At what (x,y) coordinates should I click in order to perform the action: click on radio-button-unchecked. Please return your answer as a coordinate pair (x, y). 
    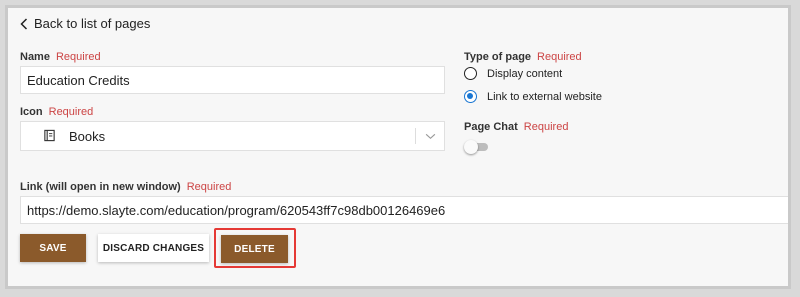
    Looking at the image, I should click on (470, 73).